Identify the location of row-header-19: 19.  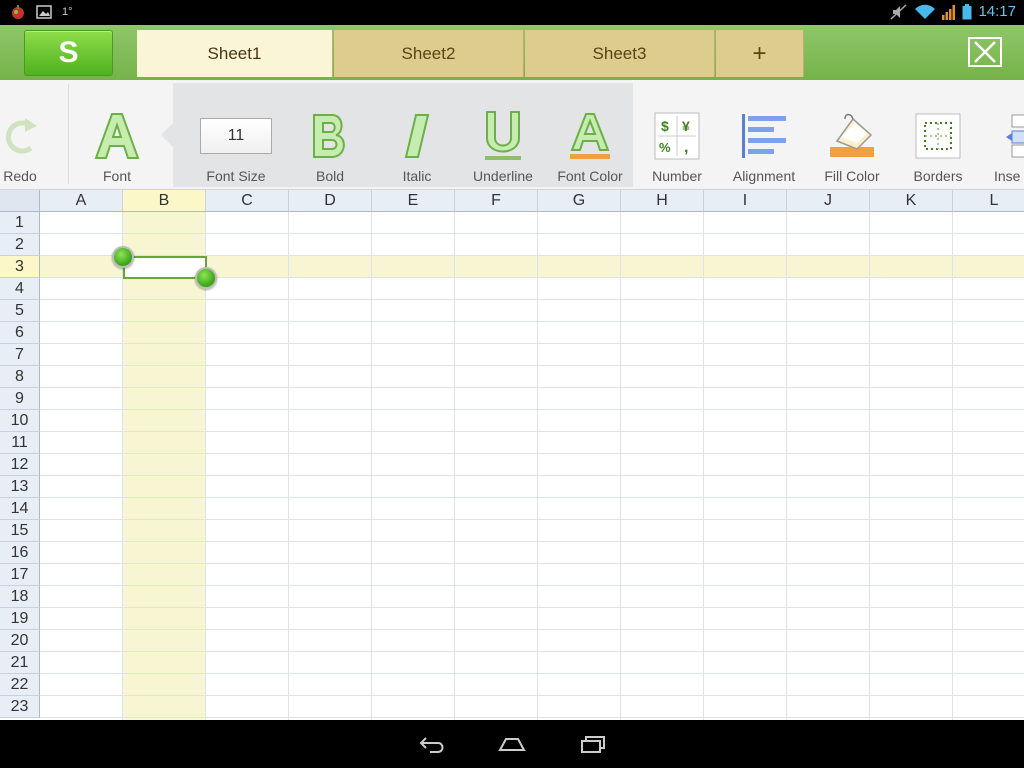
(20, 619).